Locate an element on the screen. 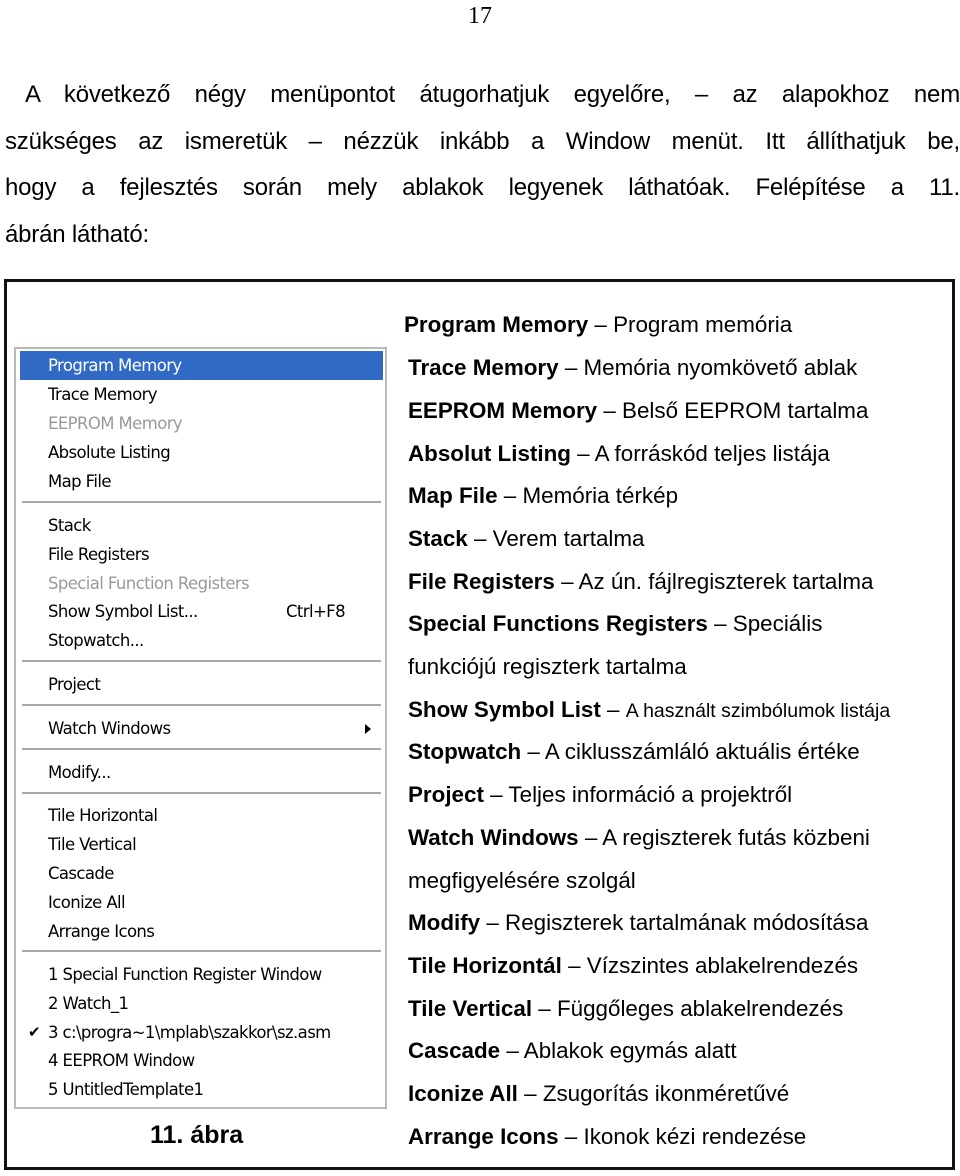 The height and width of the screenshot is (1176, 960). menu-item-absolute-listing: Absolute Listing is located at coordinates (201, 452).